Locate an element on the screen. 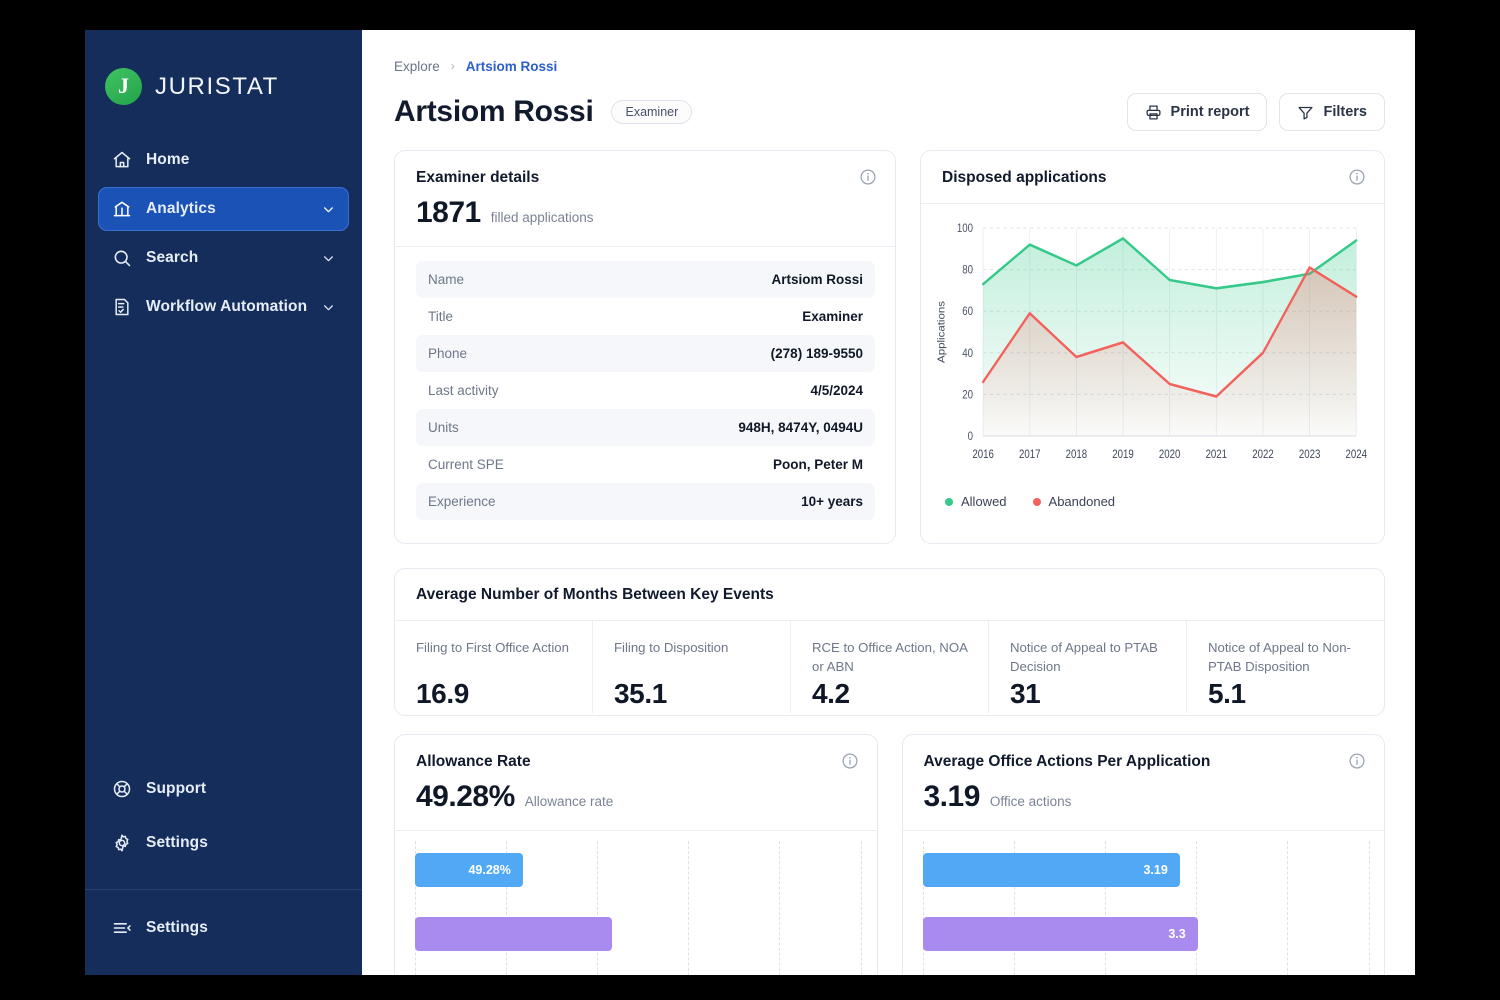 The height and width of the screenshot is (1000, 1500). svg-text: 2023 is located at coordinates (1310, 454).